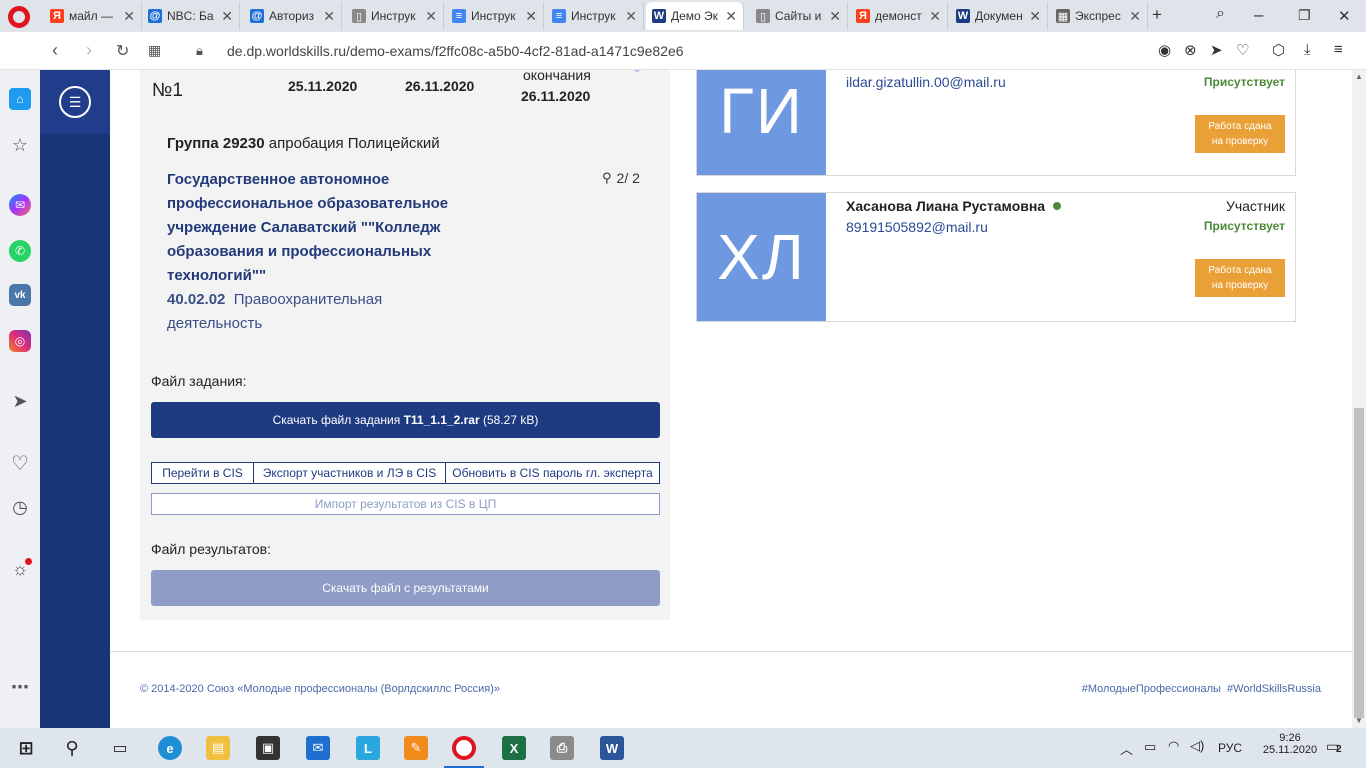 The width and height of the screenshot is (1366, 768). I want to click on user-icon: ⚲, so click(607, 177).